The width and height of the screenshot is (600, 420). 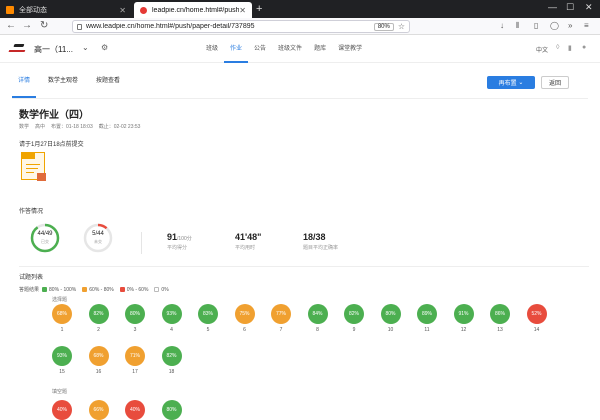 I want to click on nav-item-homework: 作业, so click(x=236, y=49).